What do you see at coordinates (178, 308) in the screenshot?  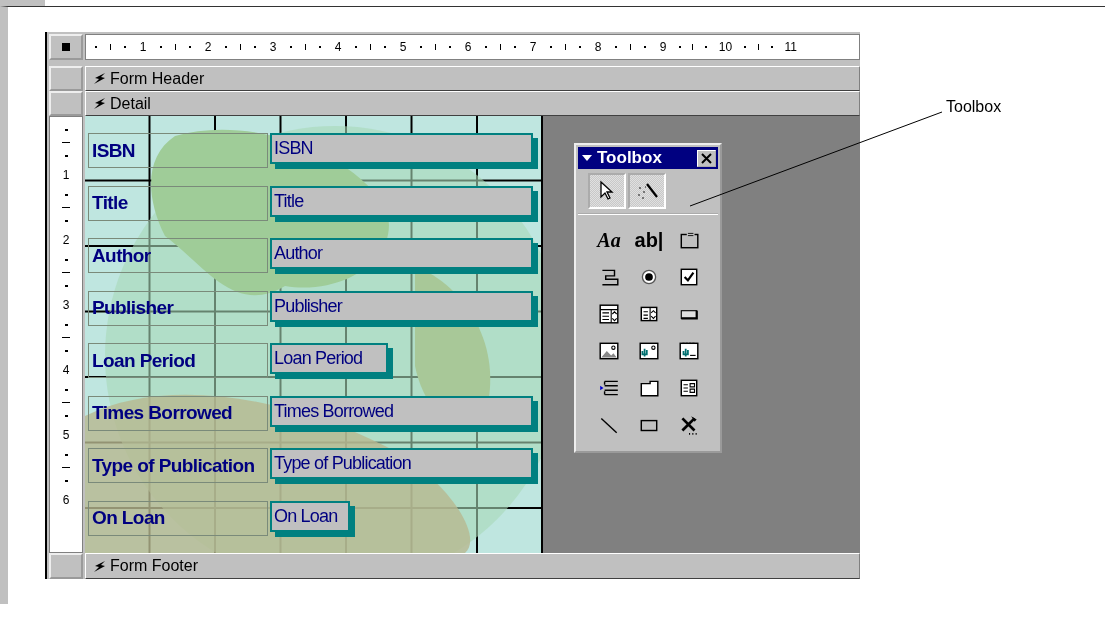 I see `field-label: Publisher` at bounding box center [178, 308].